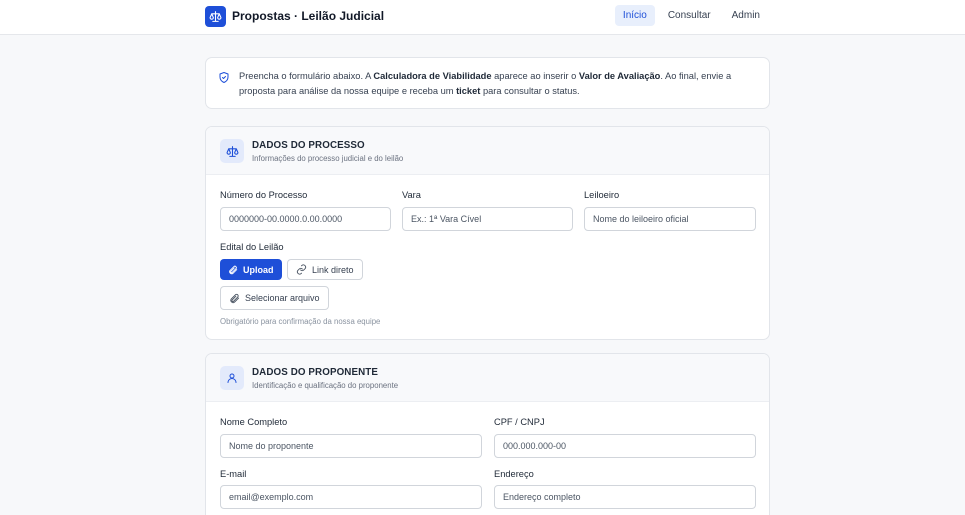 This screenshot has height=515, width=965. Describe the element at coordinates (315, 372) in the screenshot. I see `section-title: DADOS DO PROPONENTE` at that location.